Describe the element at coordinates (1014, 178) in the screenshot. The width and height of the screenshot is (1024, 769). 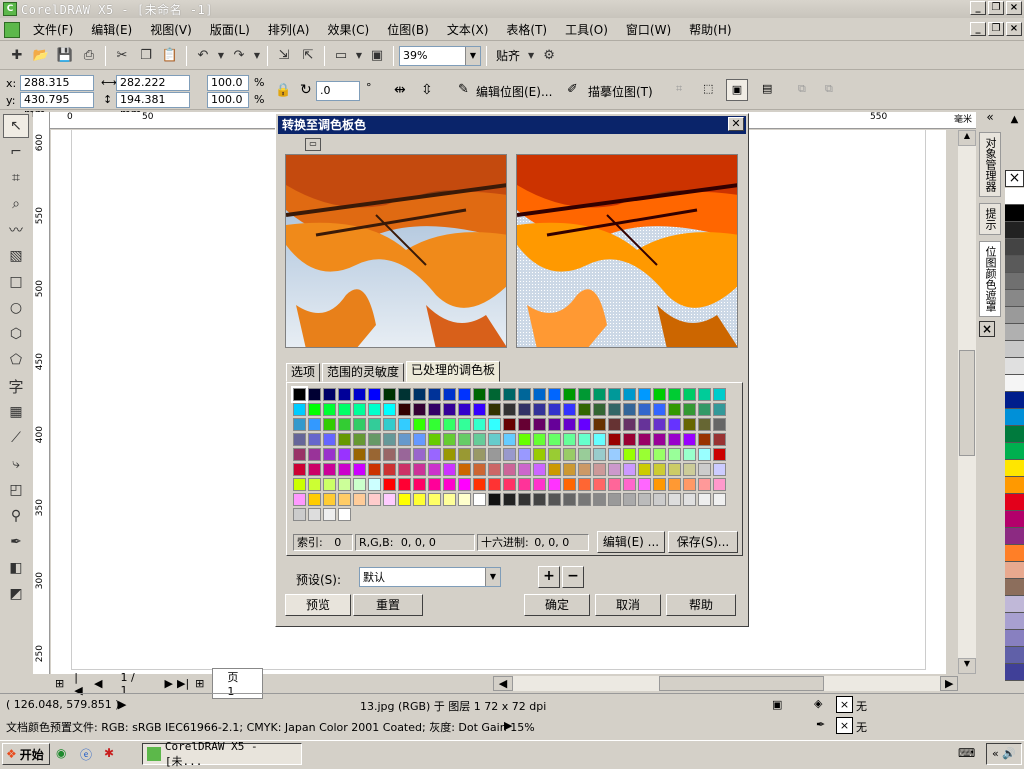
I see `no-color-swatch: ×` at that location.